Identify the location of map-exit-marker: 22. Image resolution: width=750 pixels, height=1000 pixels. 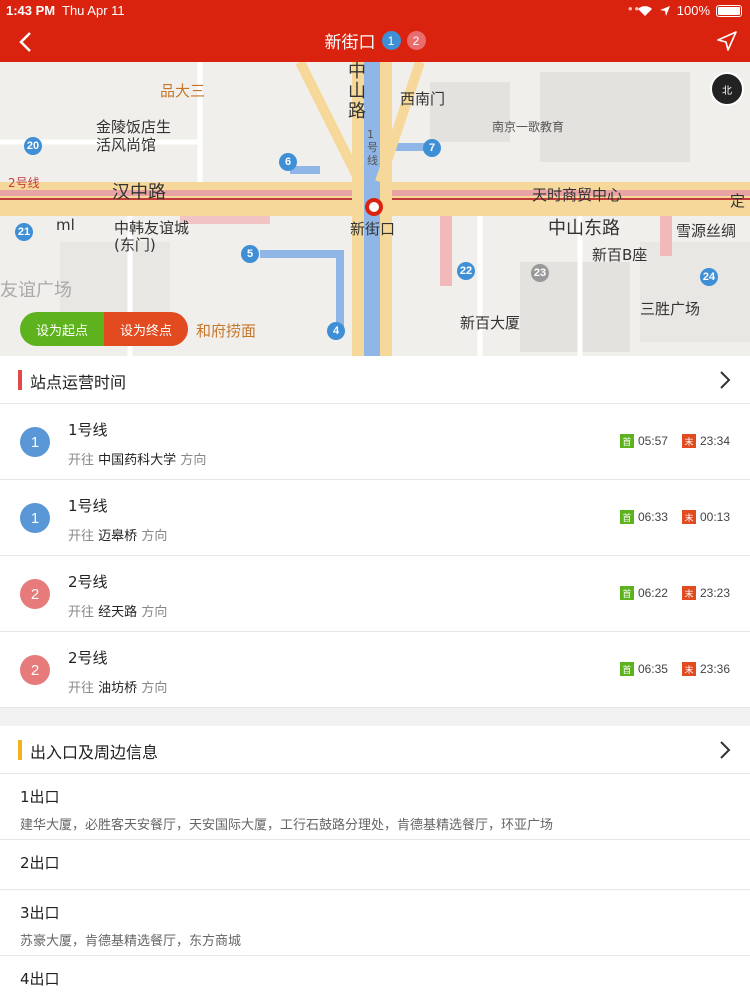
(466, 271).